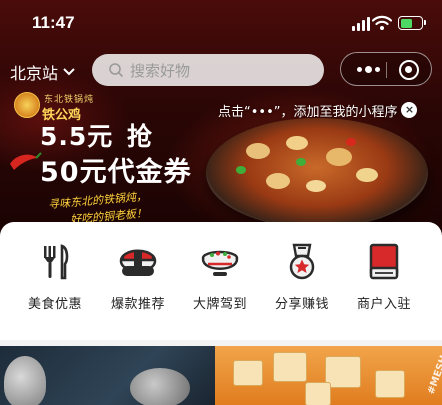  I want to click on miniprogram-capsule, so click(386, 69).